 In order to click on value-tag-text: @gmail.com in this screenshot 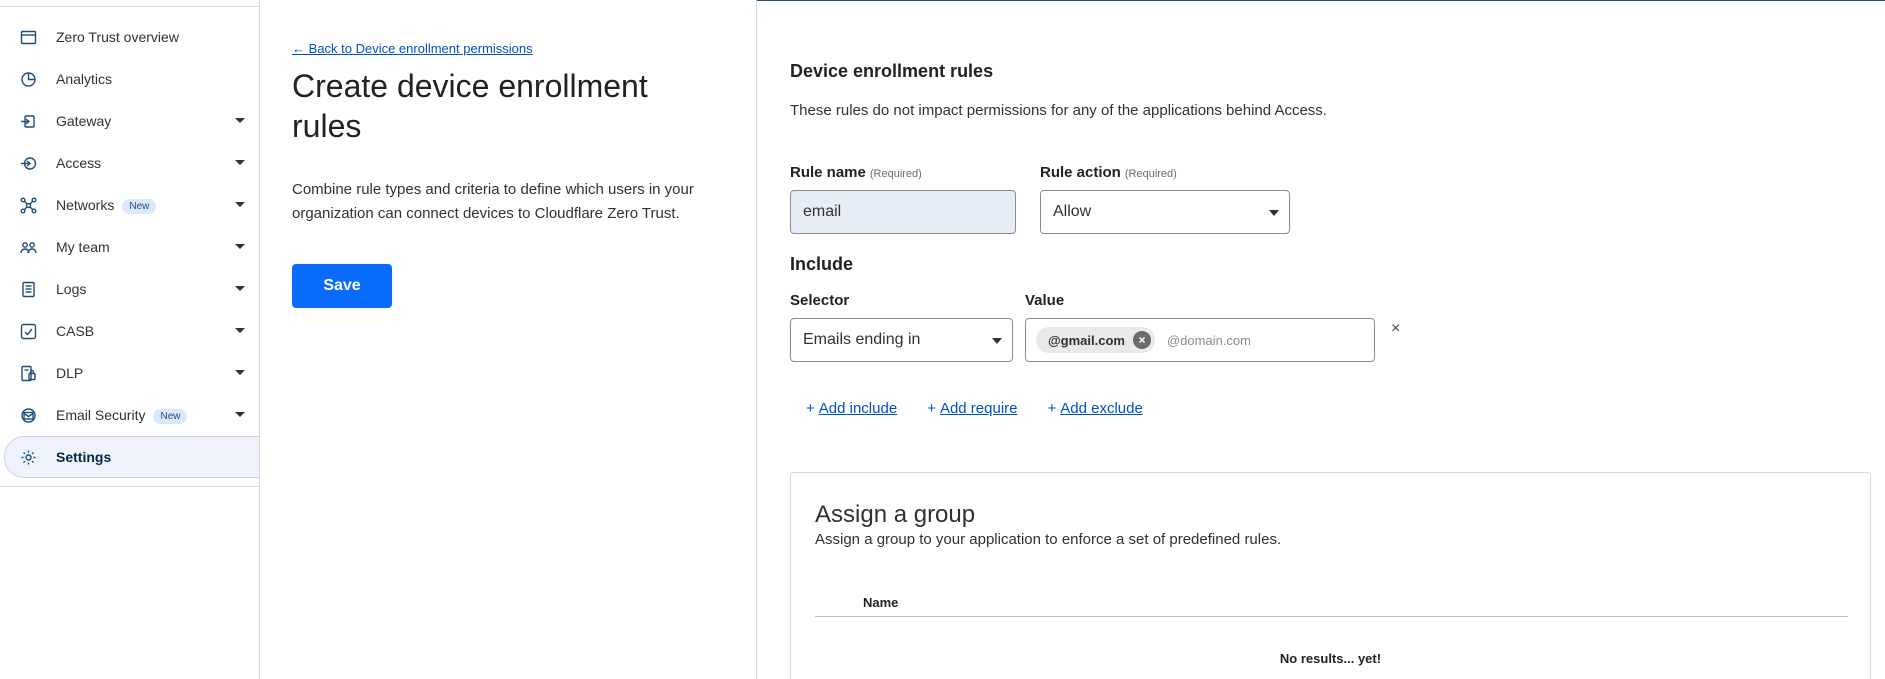, I will do `click(1086, 340)`.